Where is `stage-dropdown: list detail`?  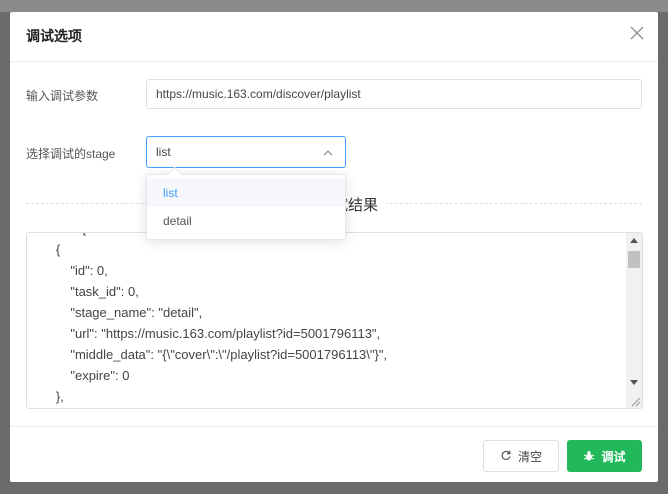
stage-dropdown: list detail is located at coordinates (246, 203).